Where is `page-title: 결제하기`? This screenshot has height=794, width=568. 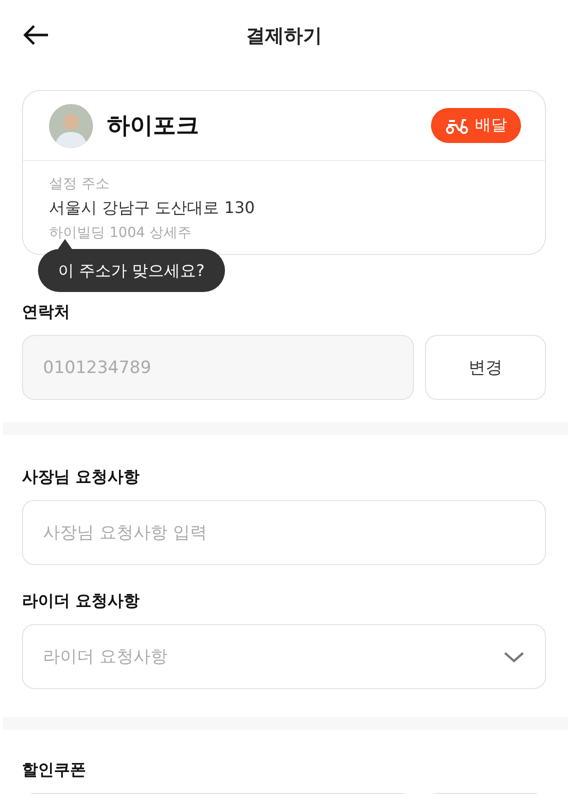 page-title: 결제하기 is located at coordinates (284, 36).